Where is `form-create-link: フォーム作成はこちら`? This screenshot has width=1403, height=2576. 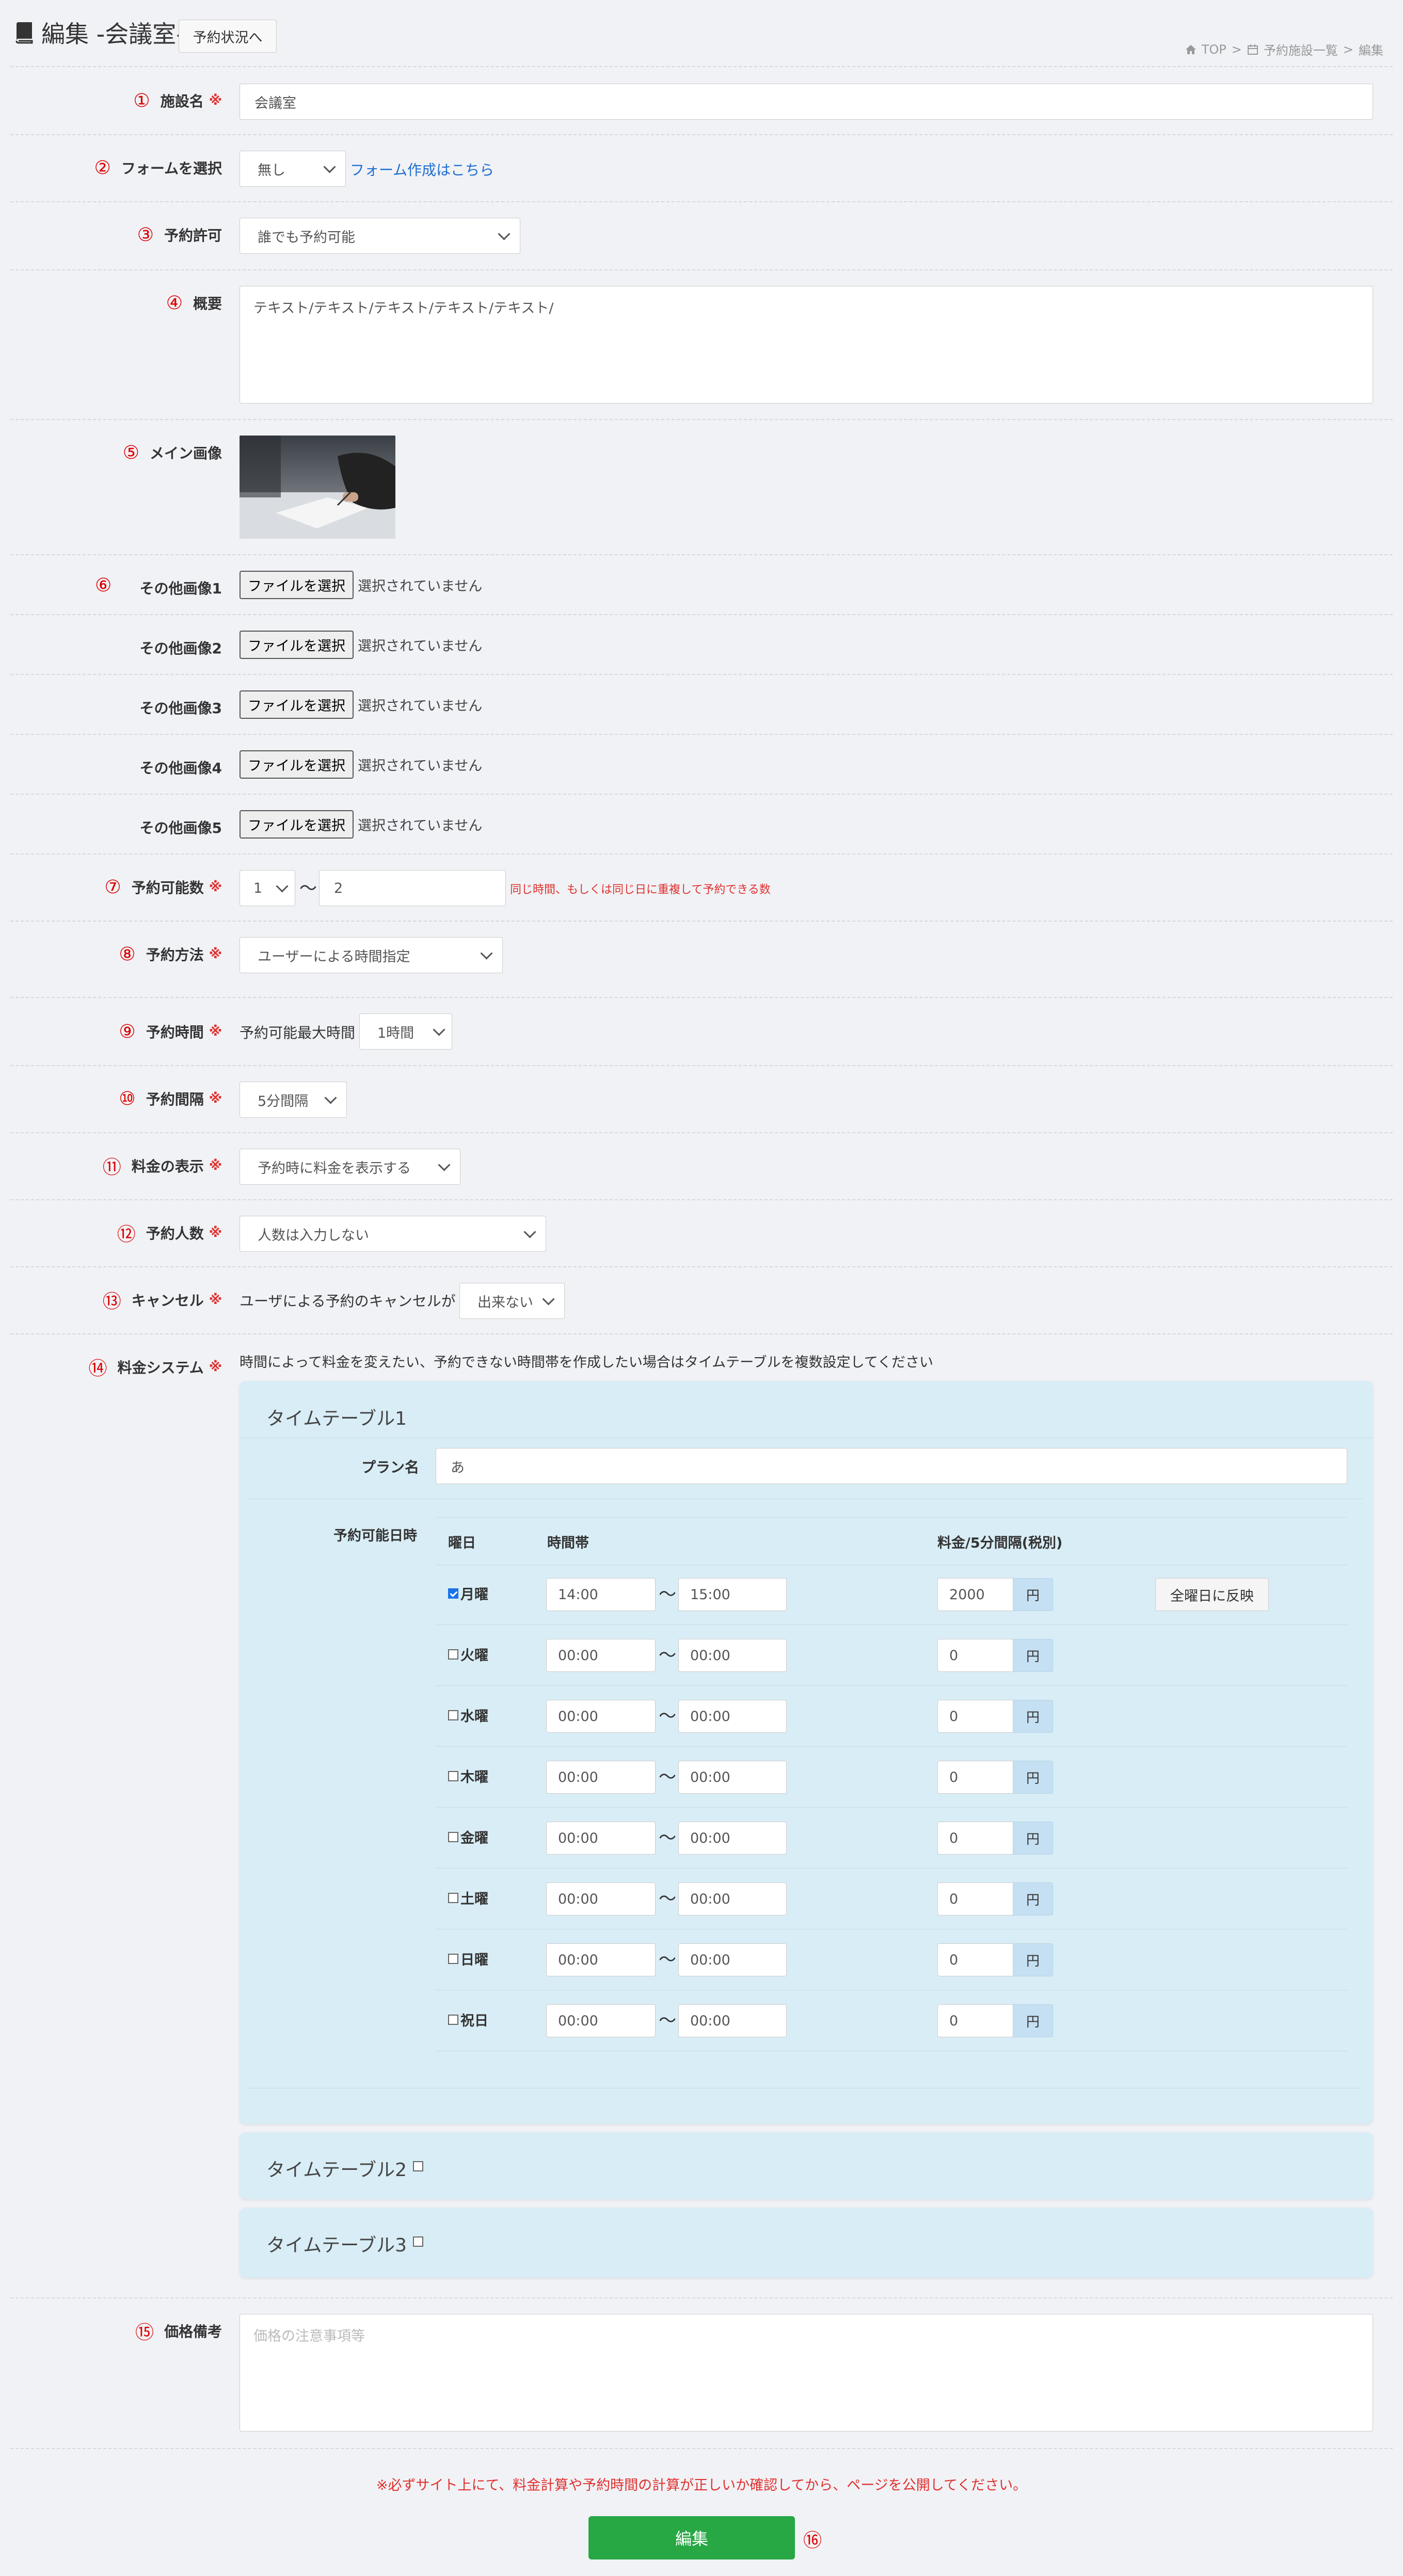 form-create-link: フォーム作成はこちら is located at coordinates (422, 170).